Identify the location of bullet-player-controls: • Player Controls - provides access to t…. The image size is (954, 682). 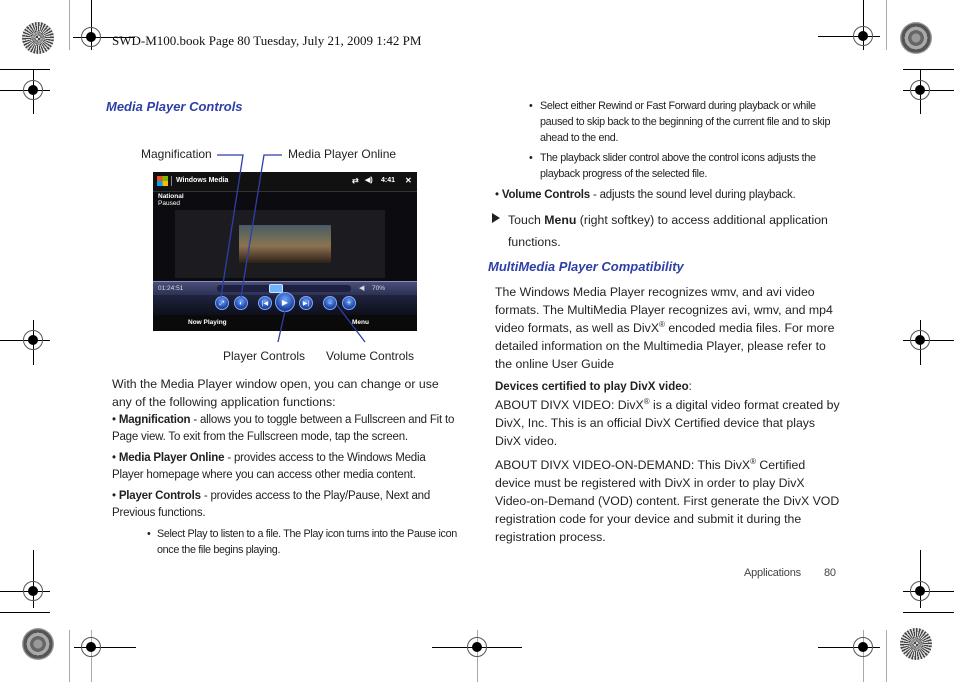
(271, 504).